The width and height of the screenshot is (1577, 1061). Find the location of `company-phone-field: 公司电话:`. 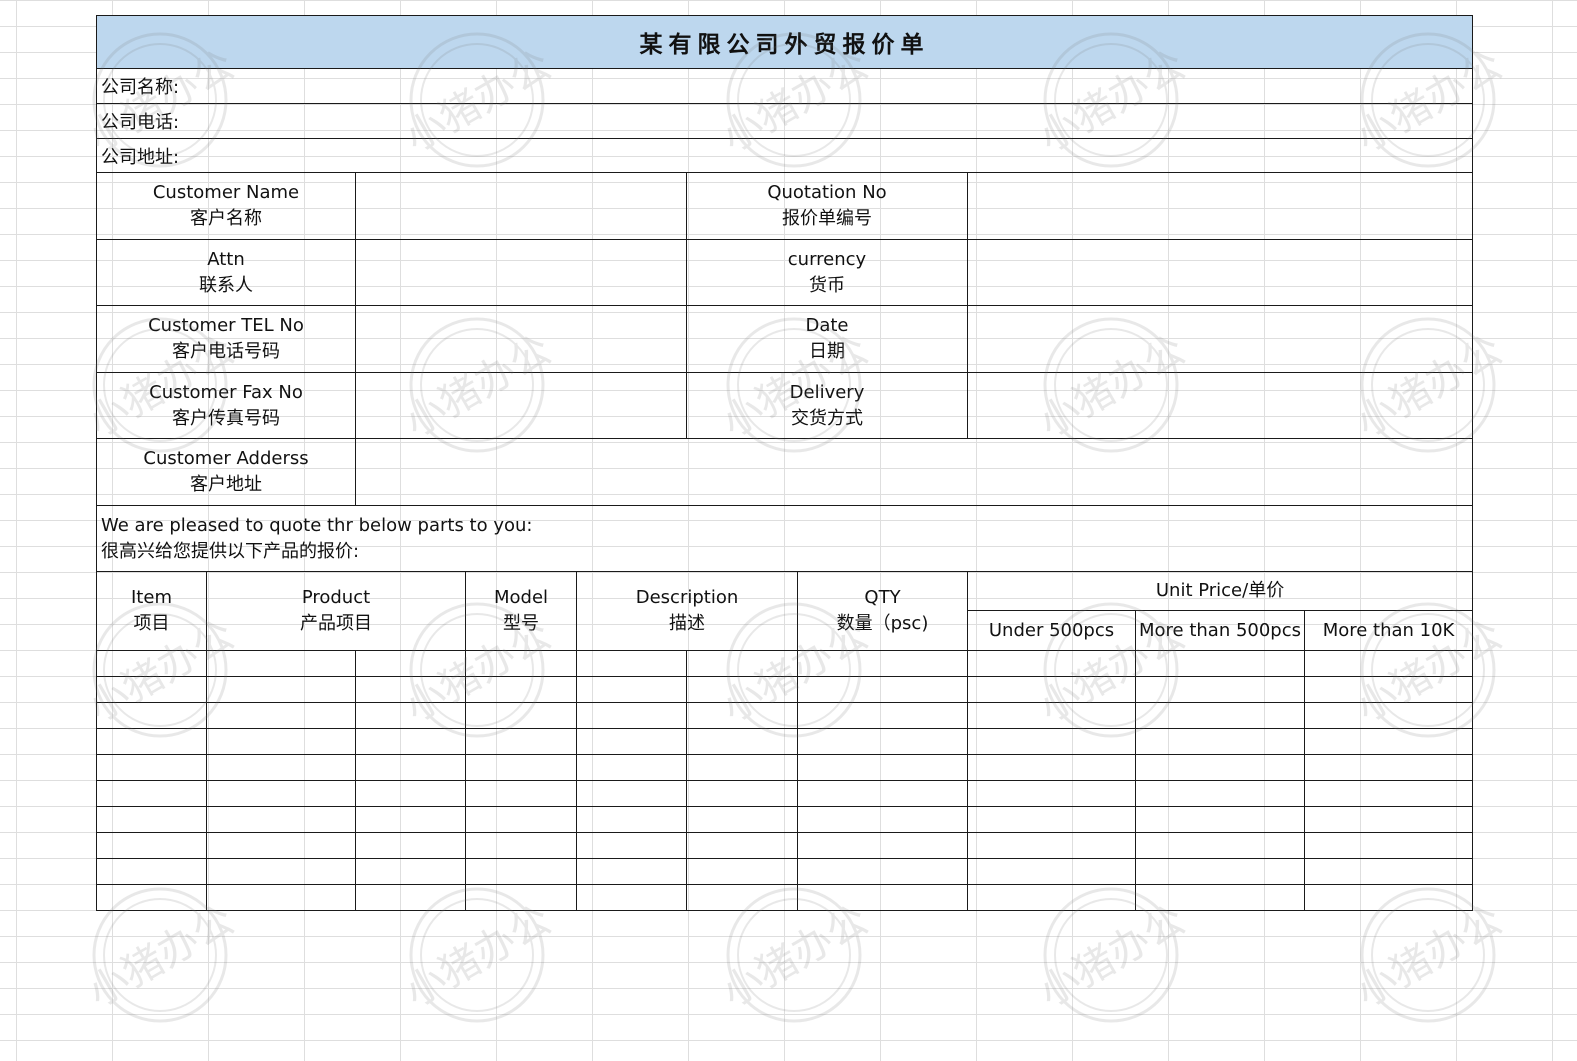

company-phone-field: 公司电话: is located at coordinates (784, 121).